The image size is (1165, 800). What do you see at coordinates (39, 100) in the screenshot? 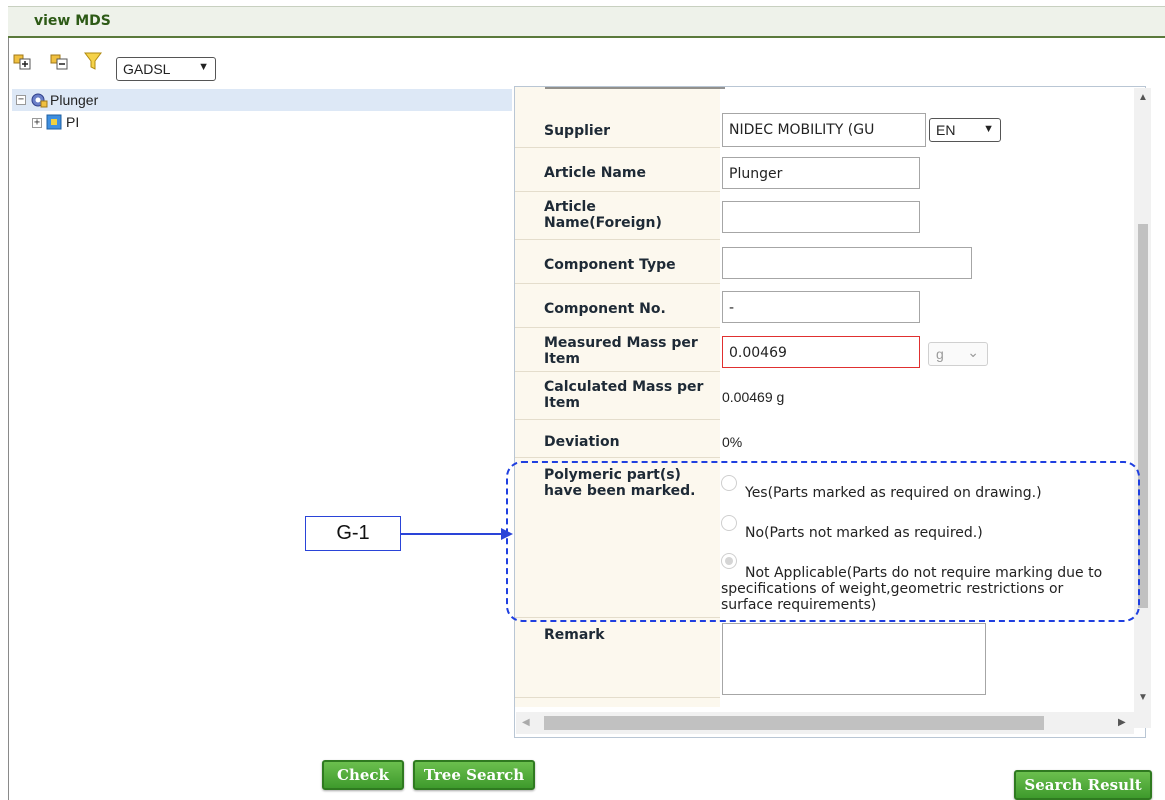
I see `component-gear-icon` at bounding box center [39, 100].